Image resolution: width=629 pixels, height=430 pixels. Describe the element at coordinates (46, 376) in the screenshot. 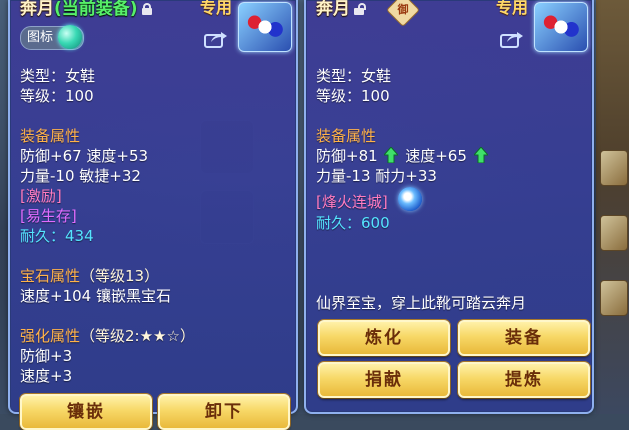

I see `enhance-line-2: 速度+3` at that location.